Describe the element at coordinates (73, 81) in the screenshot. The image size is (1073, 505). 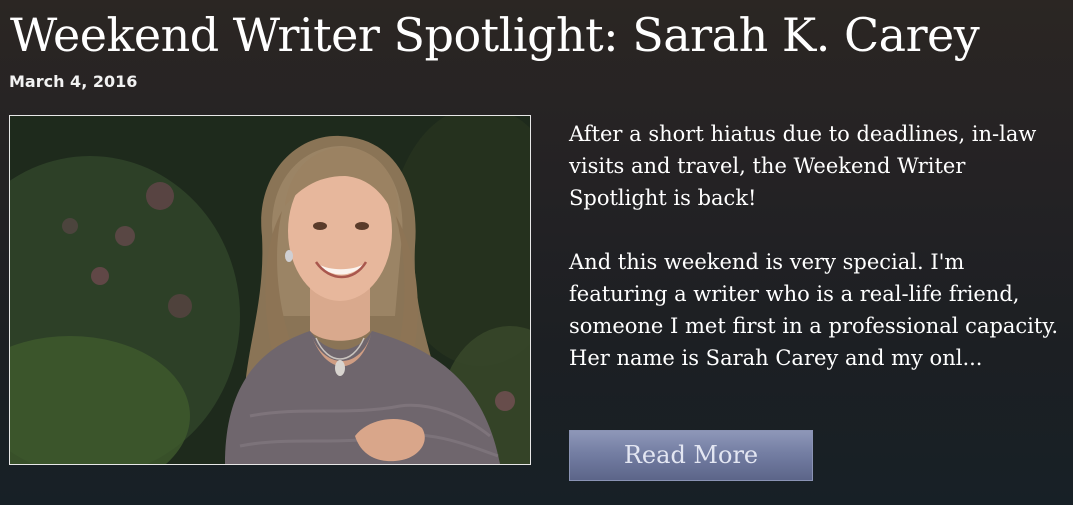
I see `post-date: March 4, 2016` at that location.